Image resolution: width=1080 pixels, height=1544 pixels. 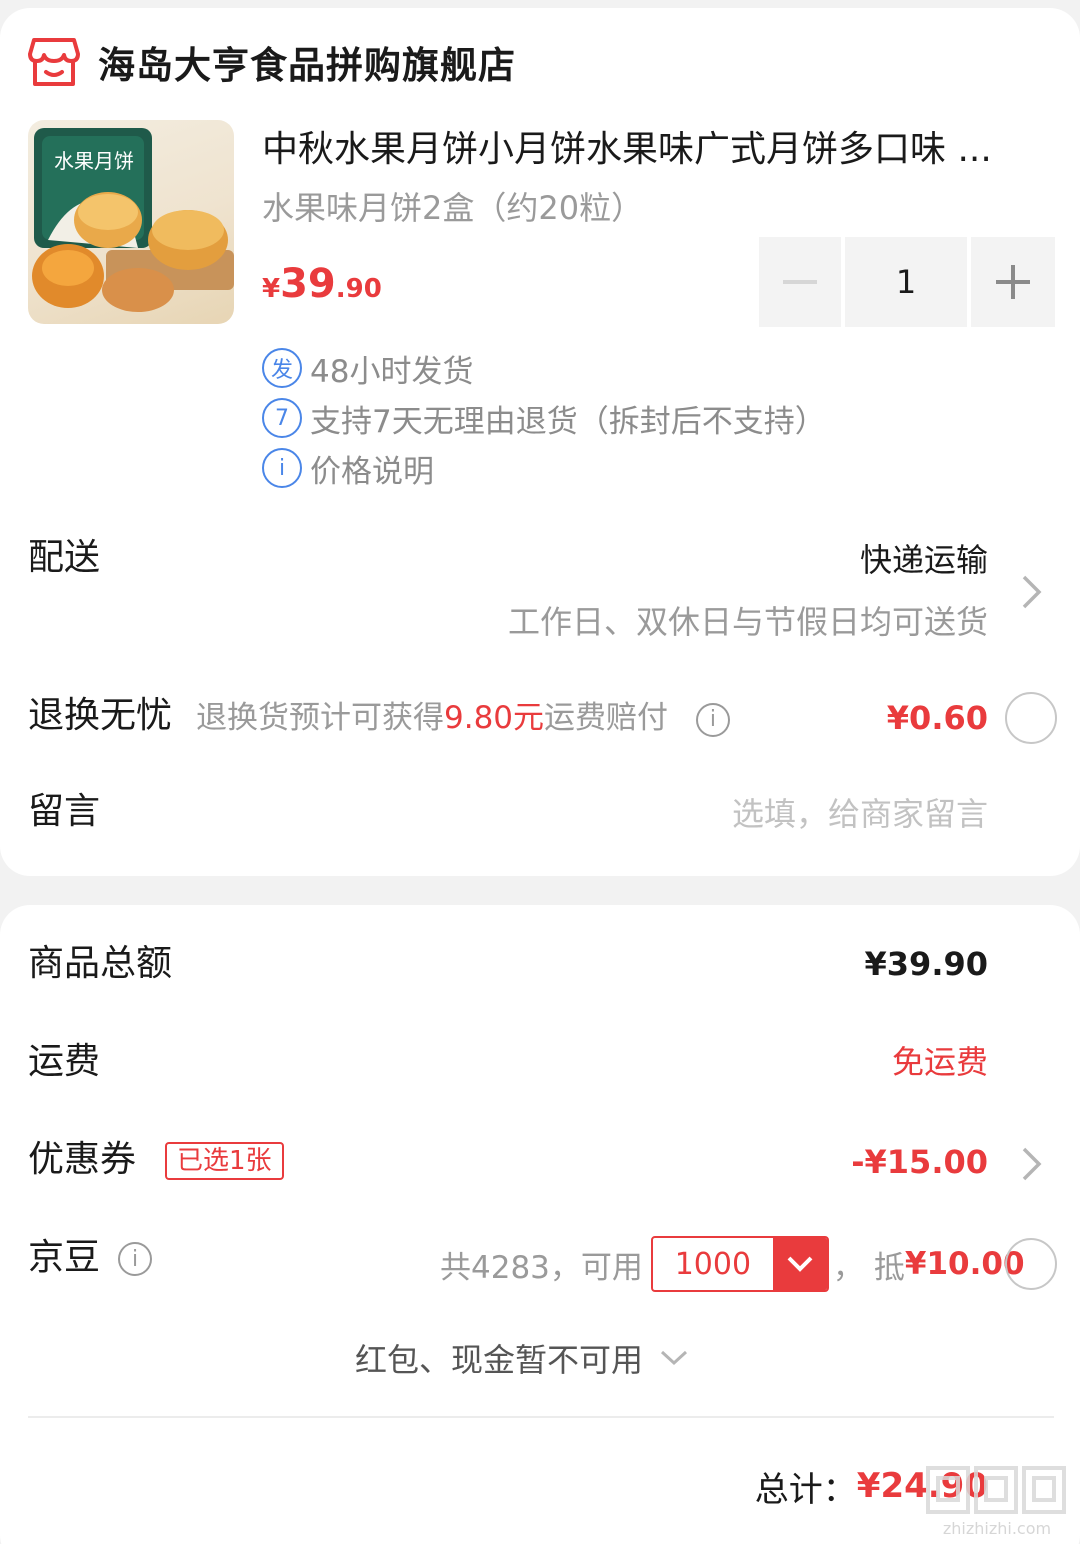 What do you see at coordinates (541, 1267) in the screenshot?
I see `beans-available: 共4283，可用` at bounding box center [541, 1267].